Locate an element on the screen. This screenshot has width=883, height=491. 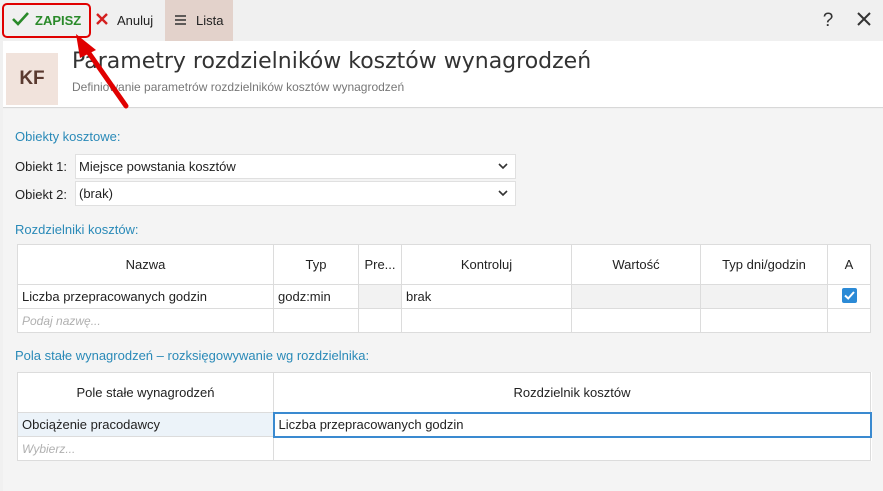
object2-label: Obiekt 2: is located at coordinates (41, 194).